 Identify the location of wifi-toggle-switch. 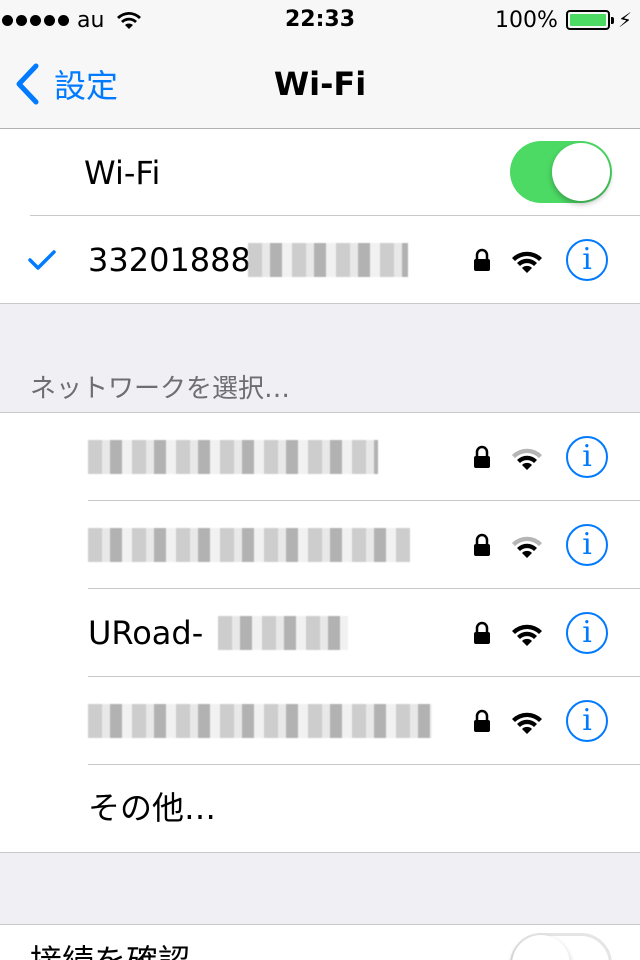
(561, 172).